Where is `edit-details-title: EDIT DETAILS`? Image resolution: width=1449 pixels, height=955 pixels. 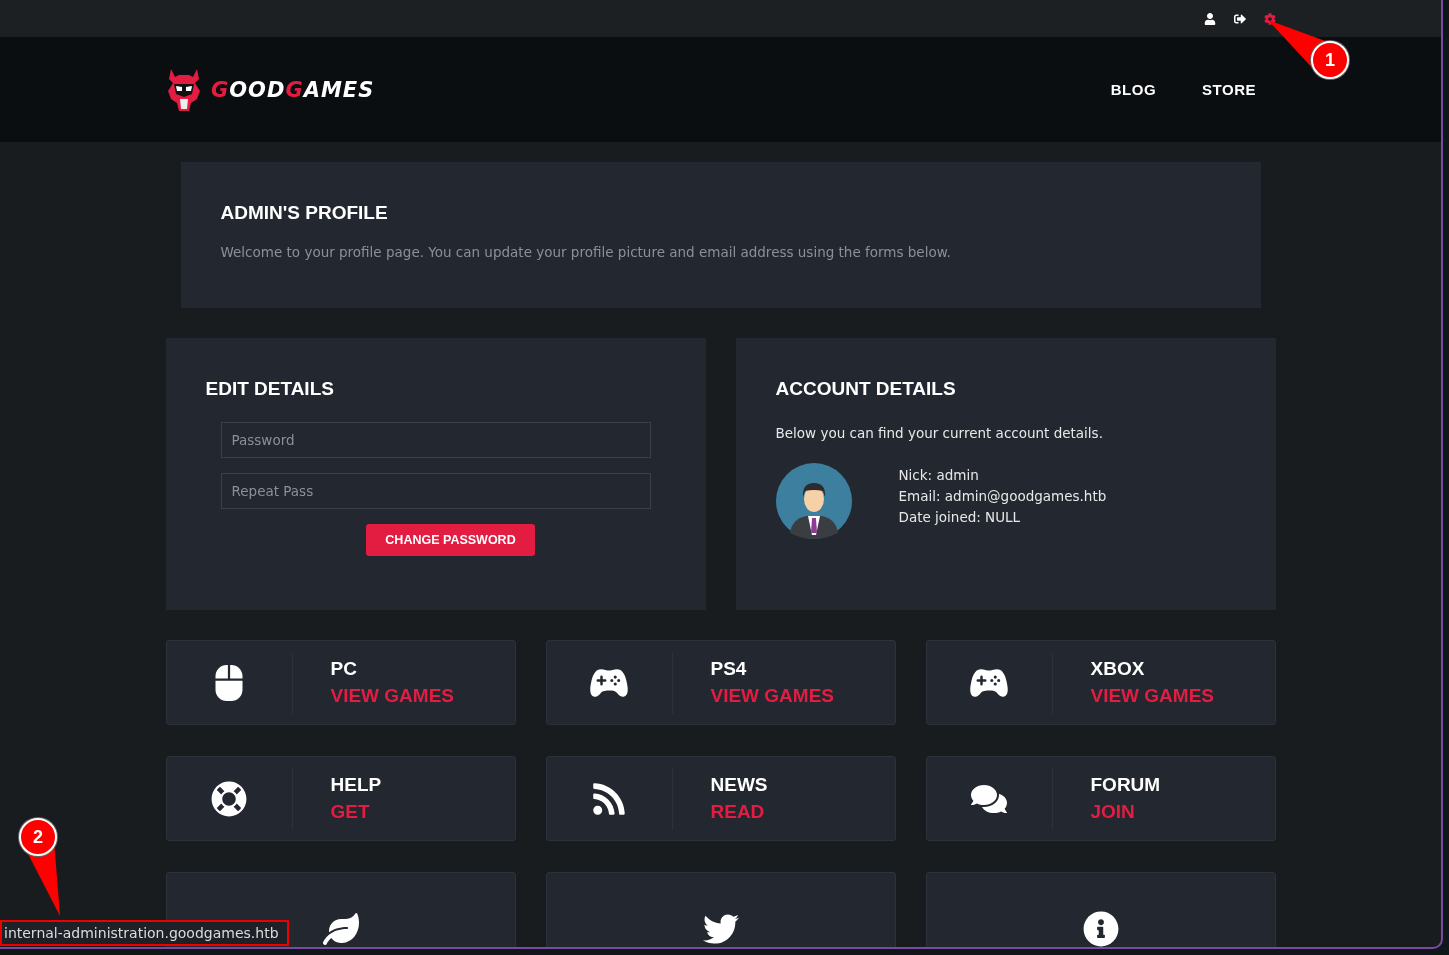 edit-details-title: EDIT DETAILS is located at coordinates (270, 389).